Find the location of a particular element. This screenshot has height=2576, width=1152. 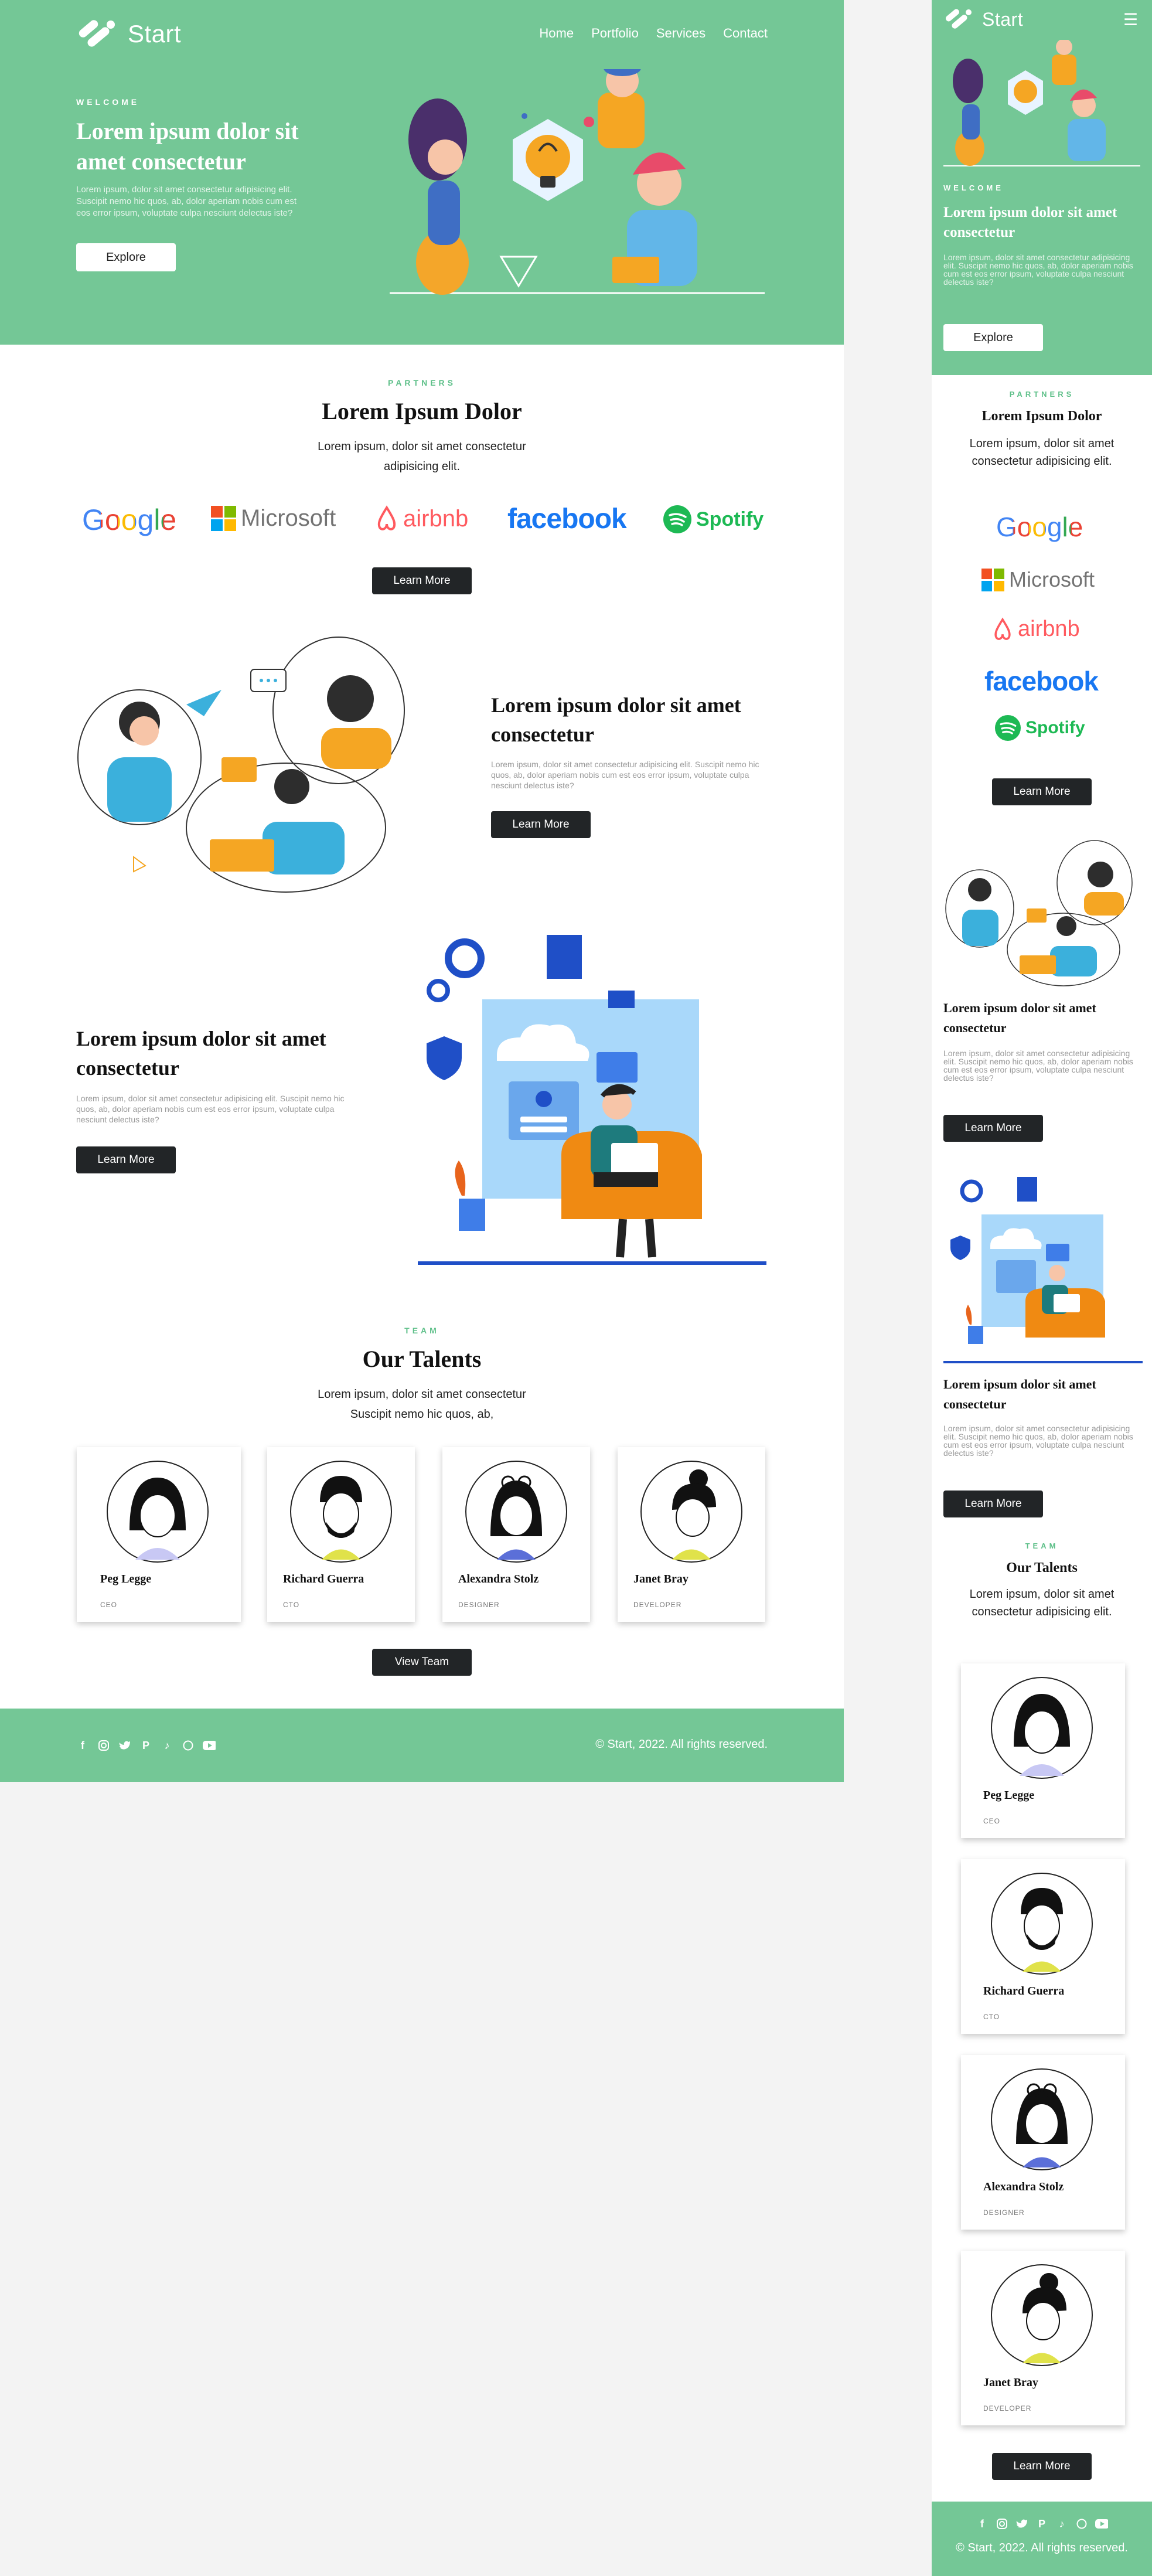

google-logo-text: Google is located at coordinates (1039, 527).